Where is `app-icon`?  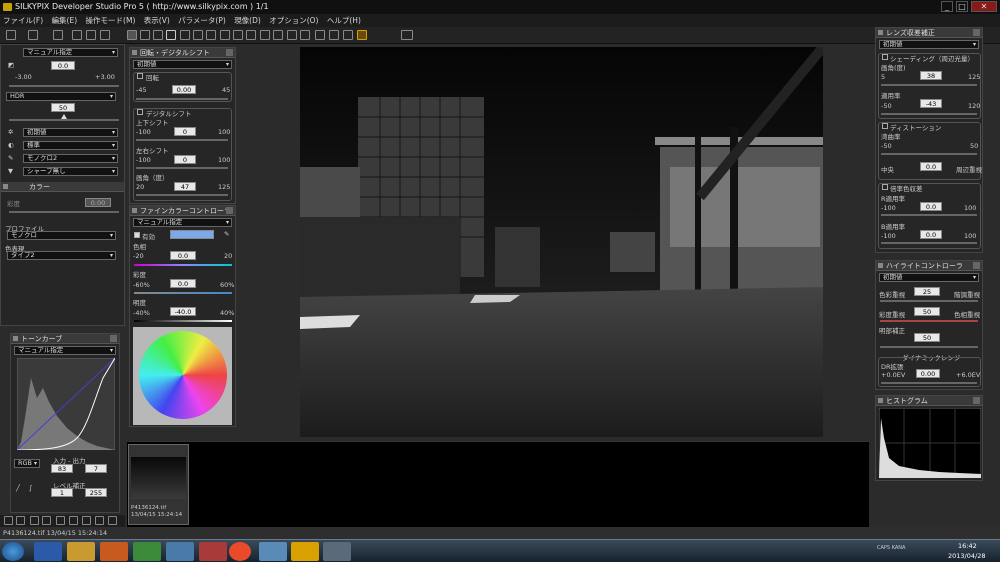 app-icon is located at coordinates (147, 551).